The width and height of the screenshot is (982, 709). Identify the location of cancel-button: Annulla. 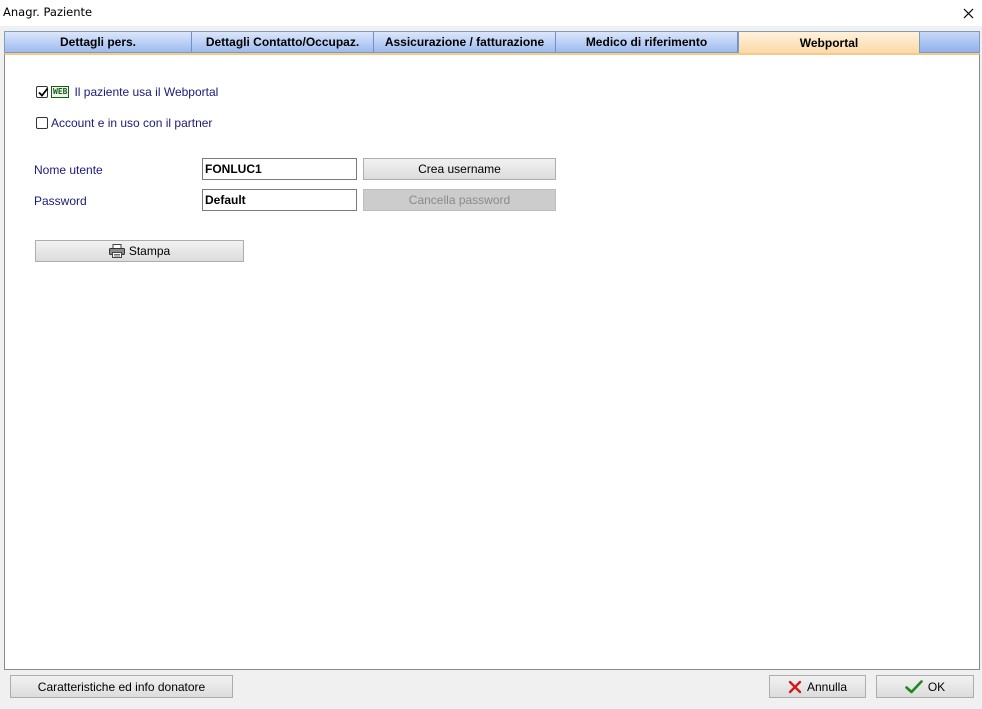
(817, 686).